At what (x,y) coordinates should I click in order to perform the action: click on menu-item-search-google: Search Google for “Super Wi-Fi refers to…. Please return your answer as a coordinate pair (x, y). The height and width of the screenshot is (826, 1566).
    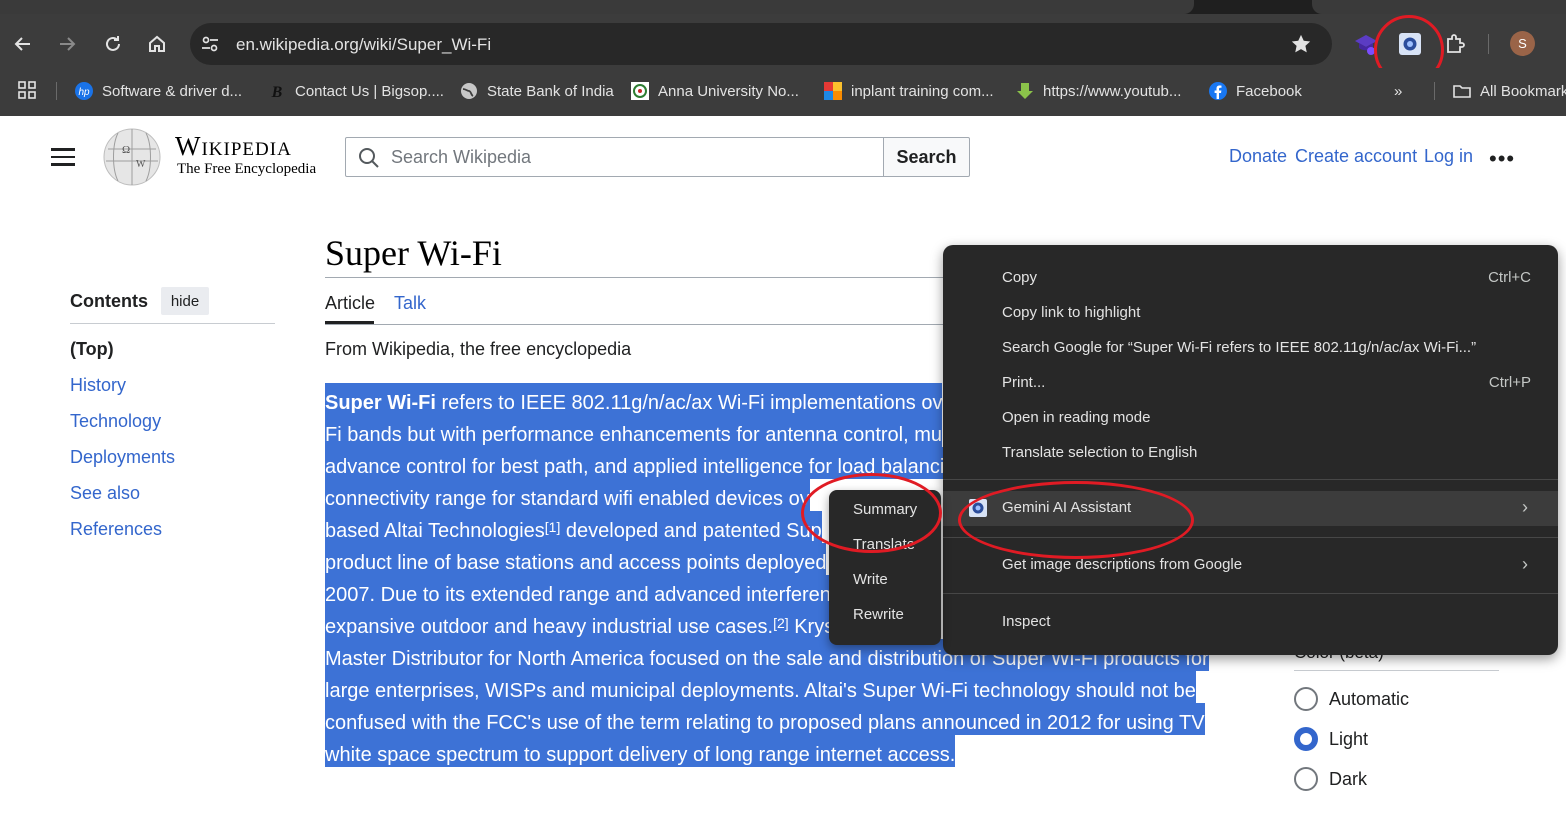
    Looking at the image, I should click on (1250, 348).